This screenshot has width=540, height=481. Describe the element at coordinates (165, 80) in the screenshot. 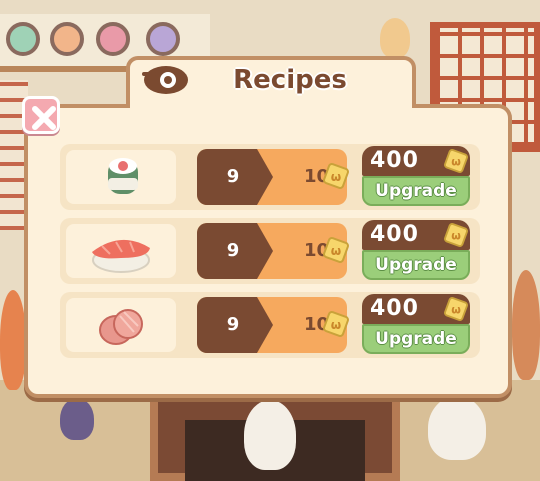

I see `bowl-icon` at that location.